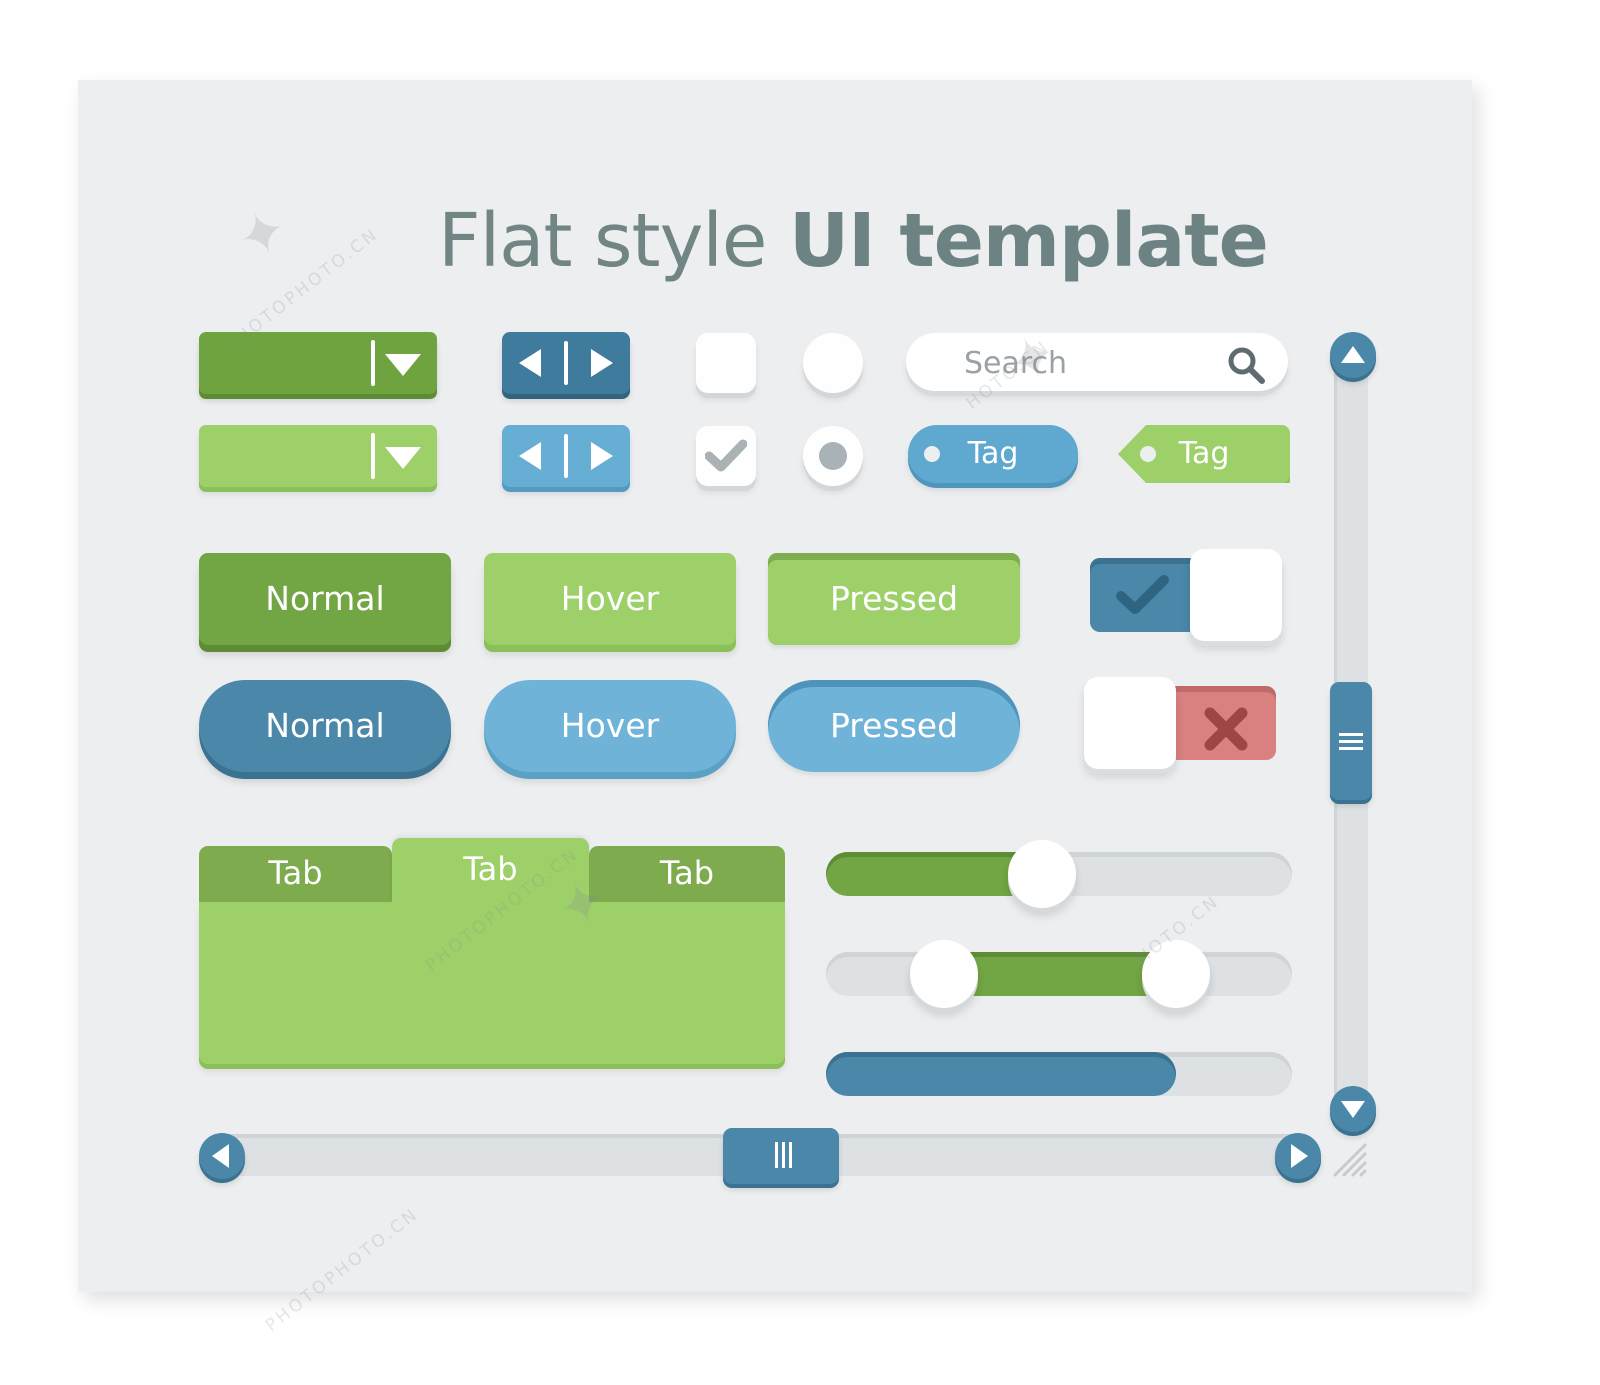  I want to click on watermark: PHOTOPHOTO.CN, so click(342, 1270).